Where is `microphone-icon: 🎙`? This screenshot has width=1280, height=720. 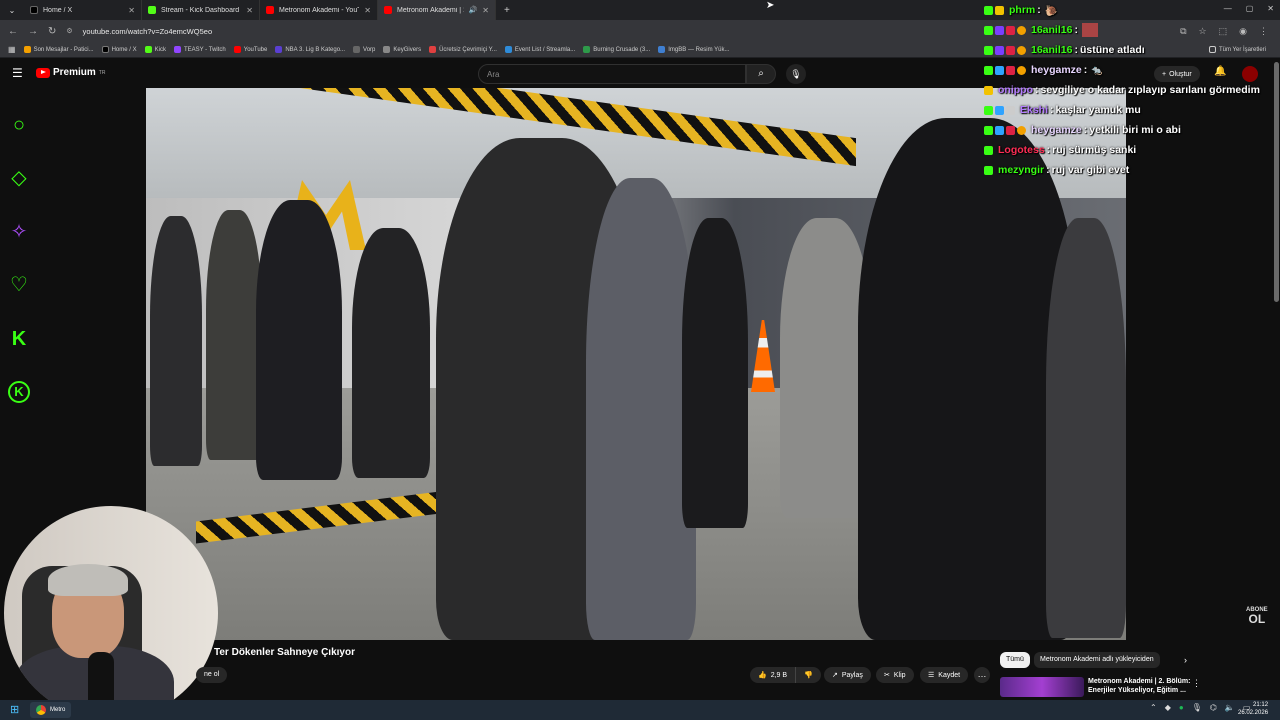
microphone-icon: 🎙 is located at coordinates (796, 74).